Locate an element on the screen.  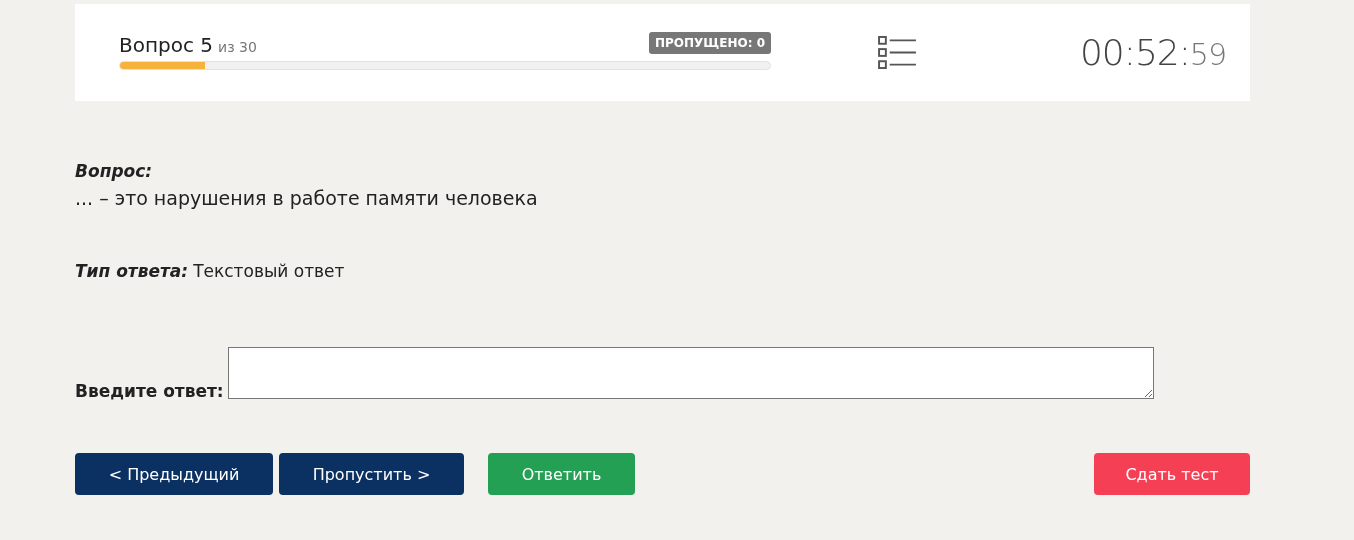
answer-type-label: Тип ответа: is located at coordinates (132, 271).